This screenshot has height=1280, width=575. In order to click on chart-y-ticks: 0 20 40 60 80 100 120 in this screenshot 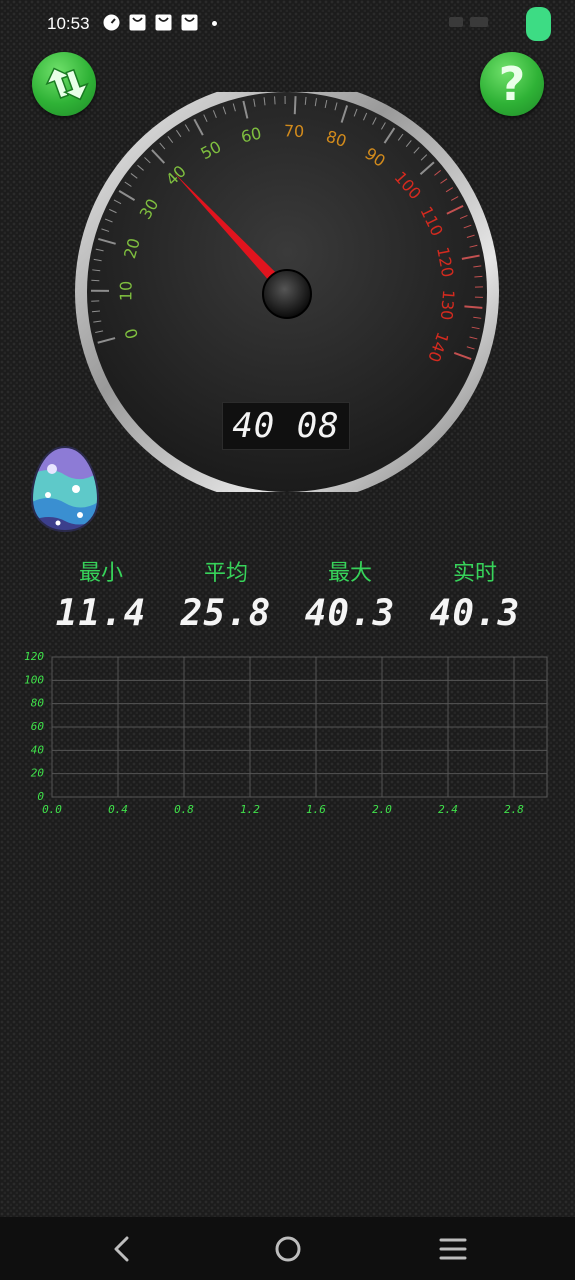, I will do `click(34, 726)`.